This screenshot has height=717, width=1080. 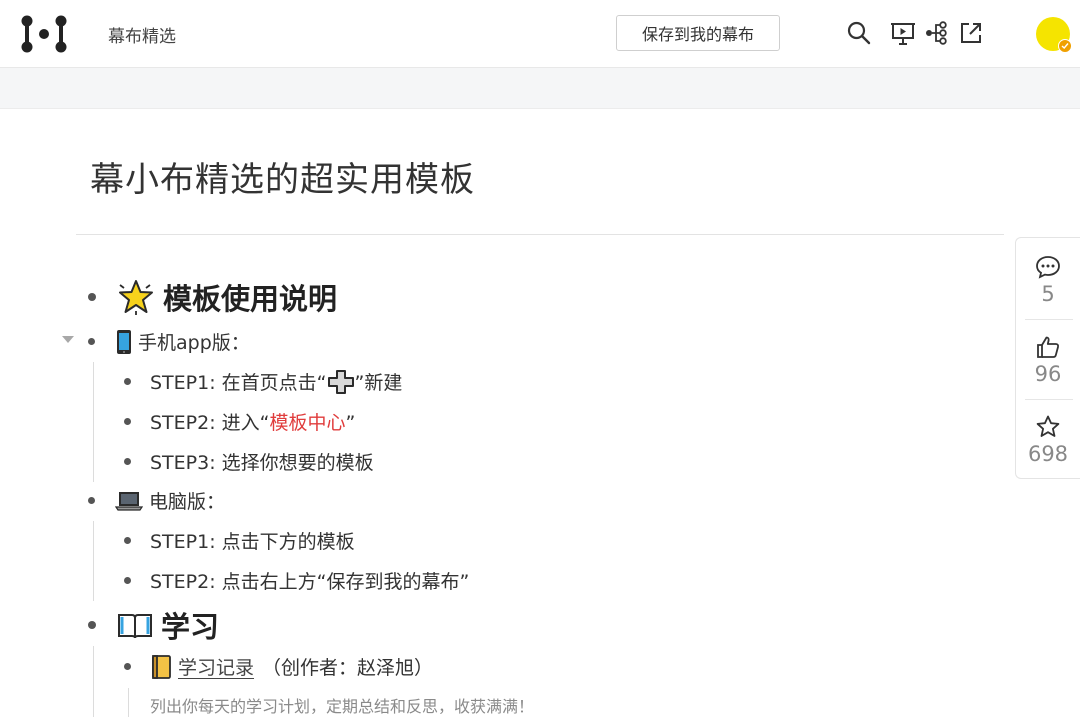 I want to click on outline-item: 手机app版：, so click(x=182, y=341).